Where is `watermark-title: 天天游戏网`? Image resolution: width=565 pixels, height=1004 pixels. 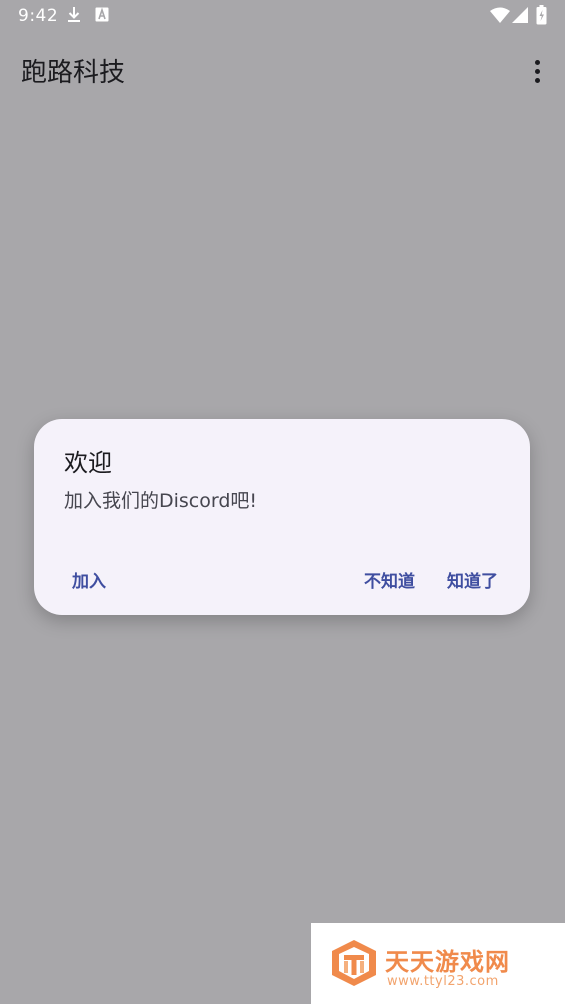 watermark-title: 天天游戏网 is located at coordinates (447, 962).